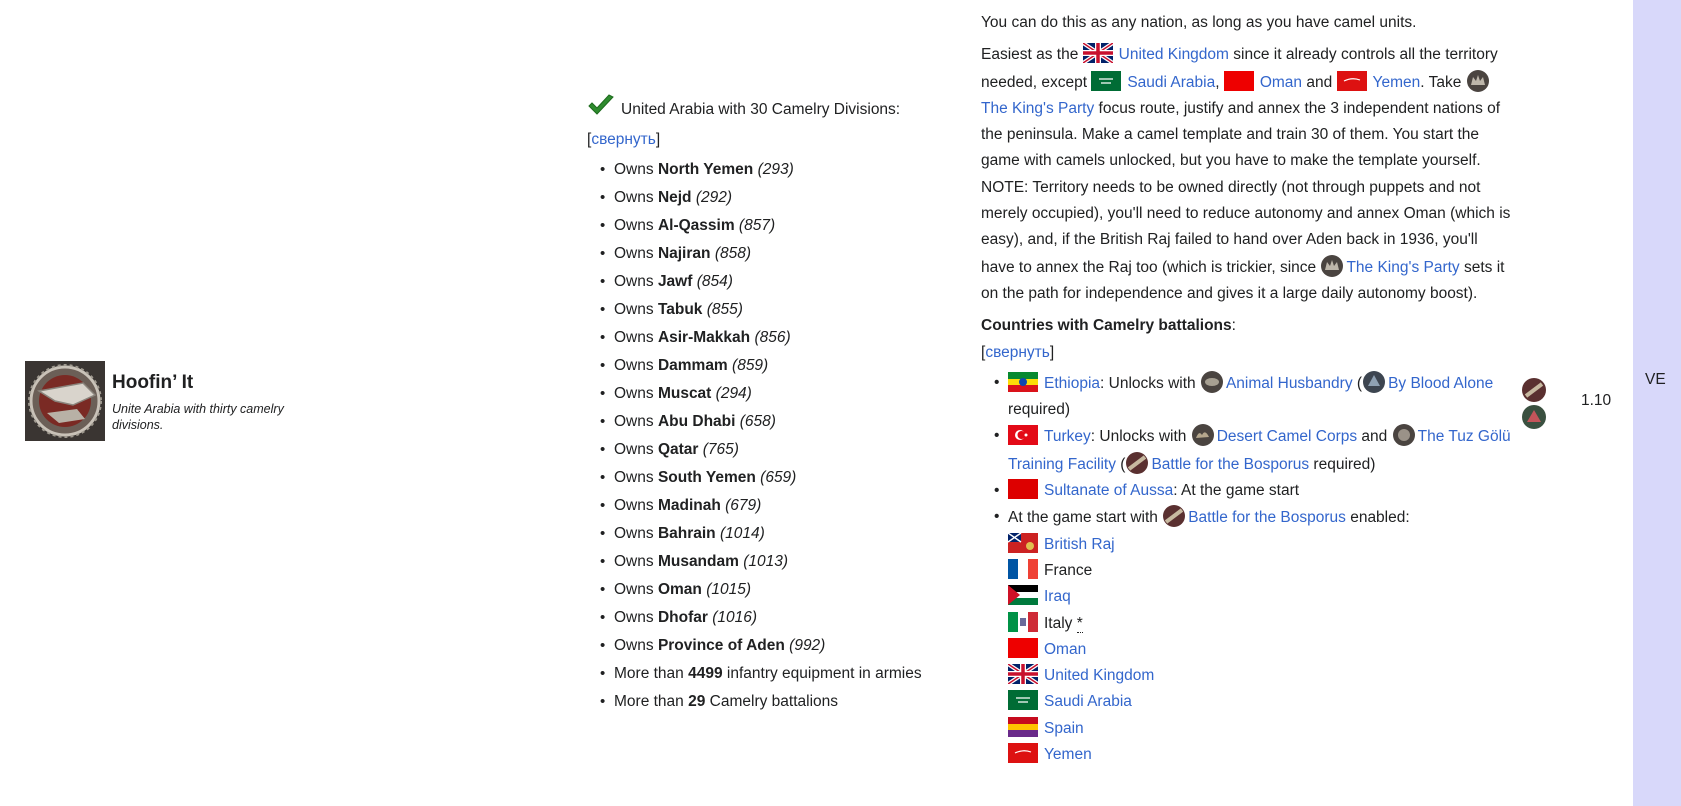 This screenshot has height=806, width=1681. Describe the element at coordinates (778, 254) in the screenshot. I see `requirement-item: Owns Najiran (858)` at that location.